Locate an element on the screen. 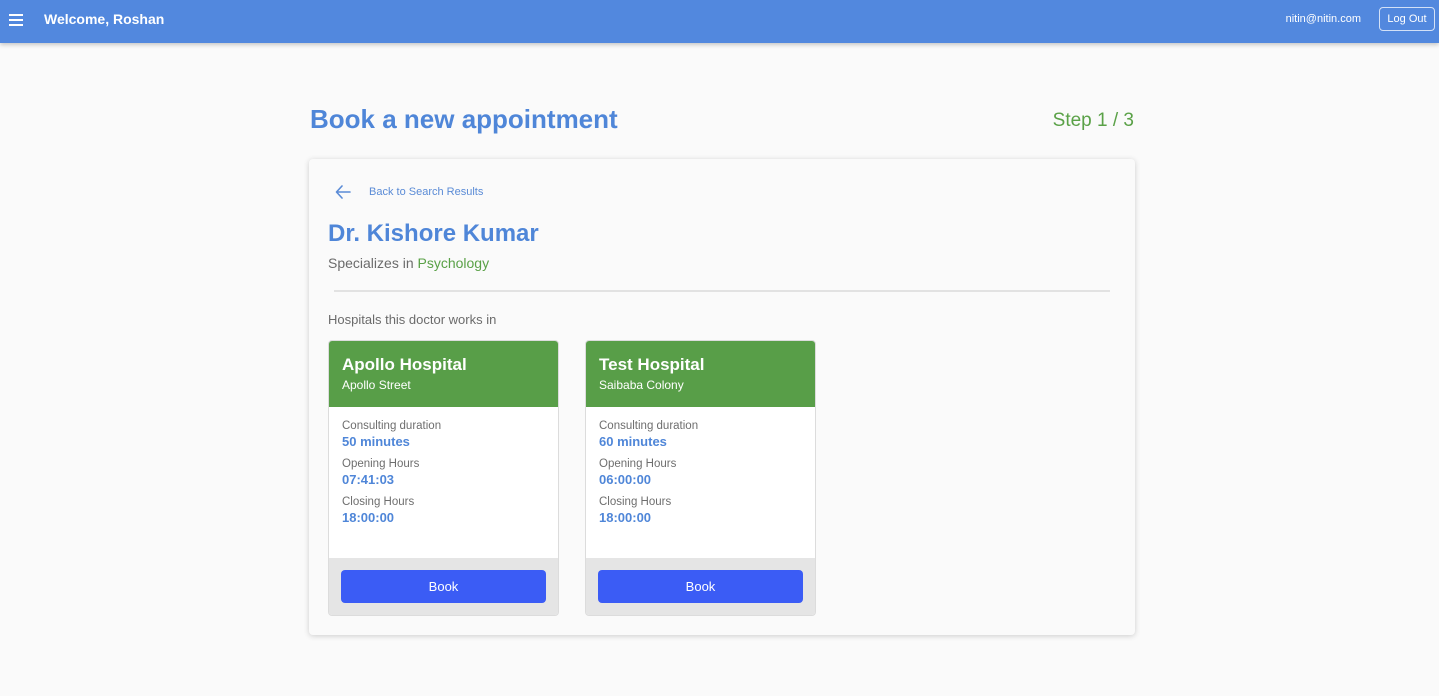  duration-value: 60 minutes is located at coordinates (633, 441).